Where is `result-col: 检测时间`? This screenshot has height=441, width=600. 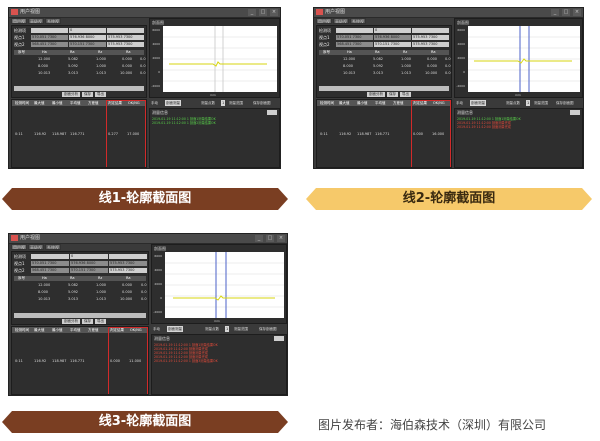
result-col: 检测时间 is located at coordinates (22, 103).